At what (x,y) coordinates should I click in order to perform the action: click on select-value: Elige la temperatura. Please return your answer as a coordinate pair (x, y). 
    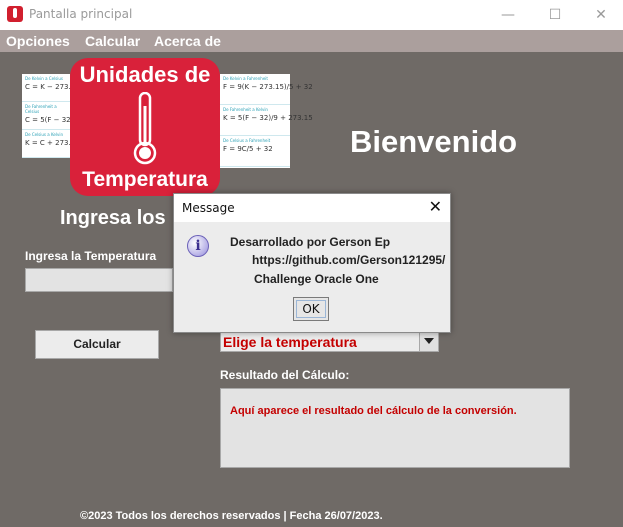
    Looking at the image, I should click on (290, 342).